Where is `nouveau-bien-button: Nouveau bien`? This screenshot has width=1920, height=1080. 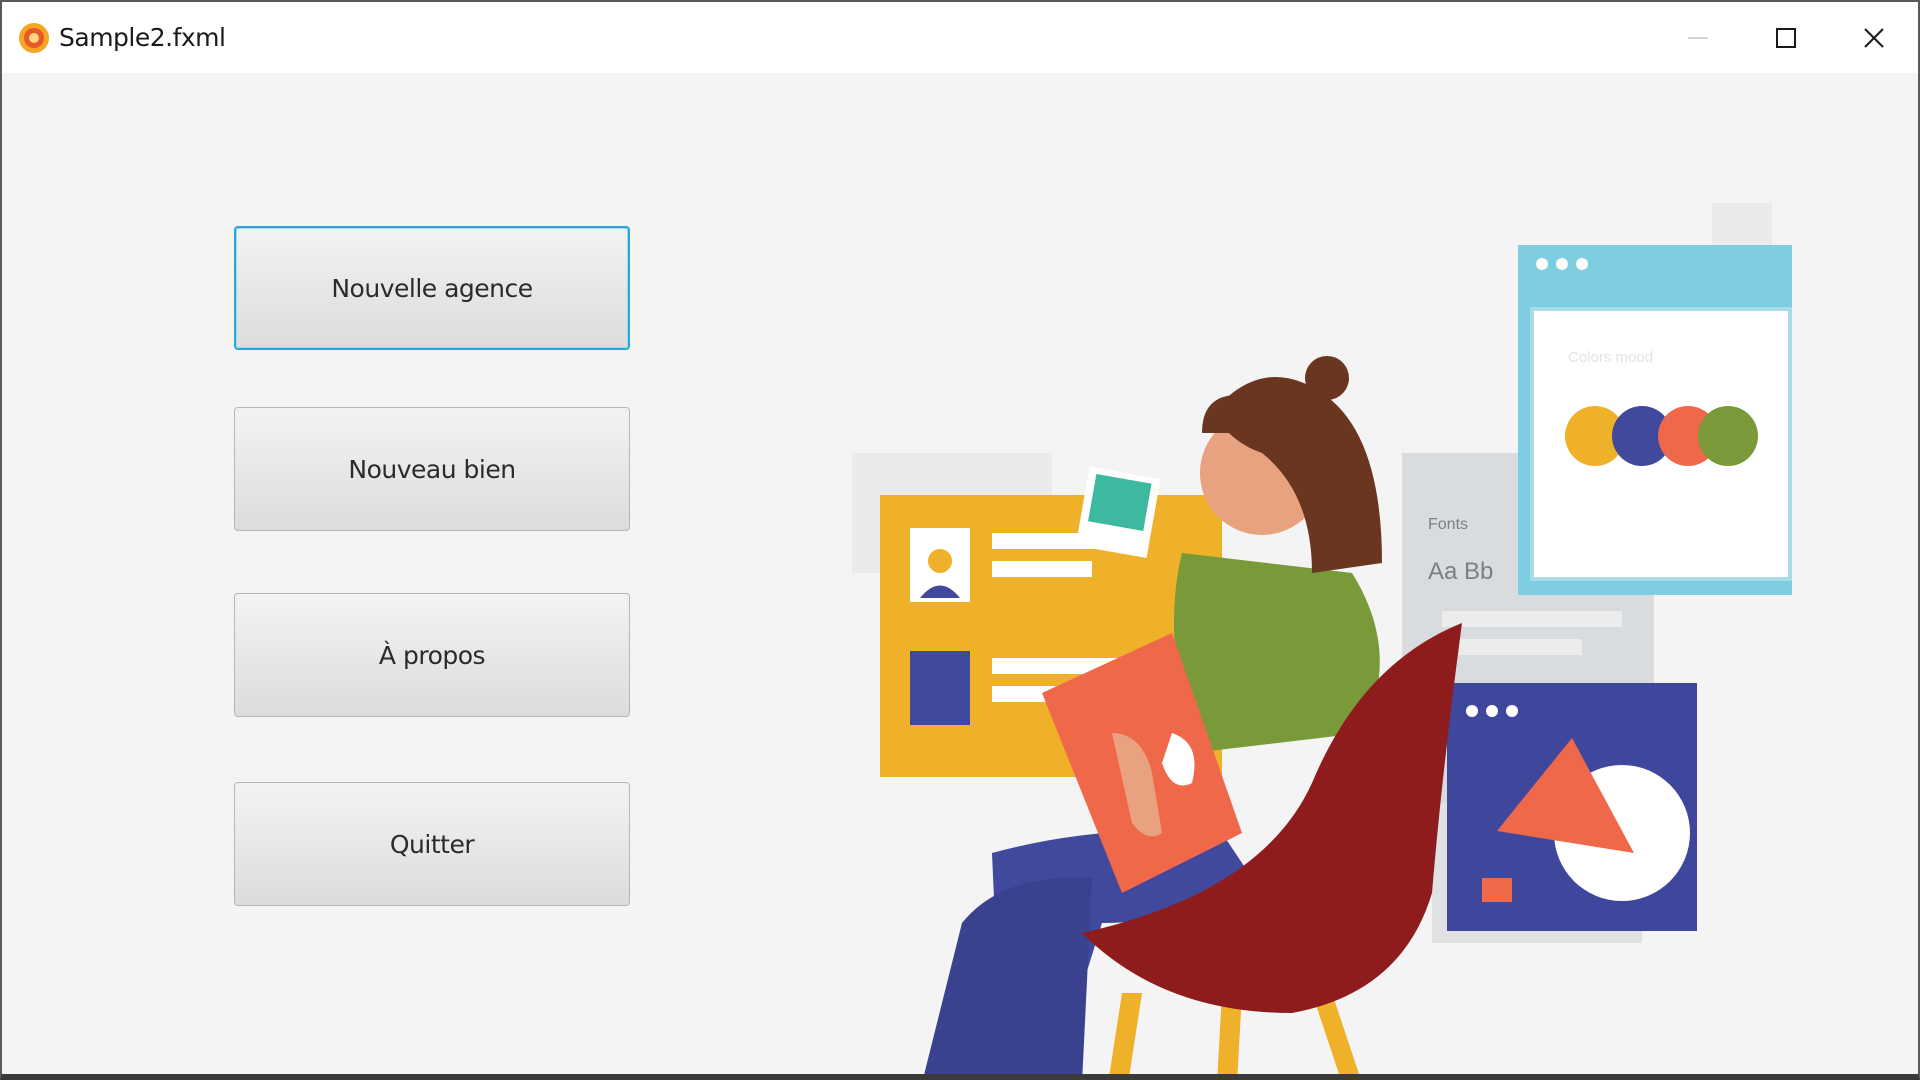
nouveau-bien-button: Nouveau bien is located at coordinates (432, 469).